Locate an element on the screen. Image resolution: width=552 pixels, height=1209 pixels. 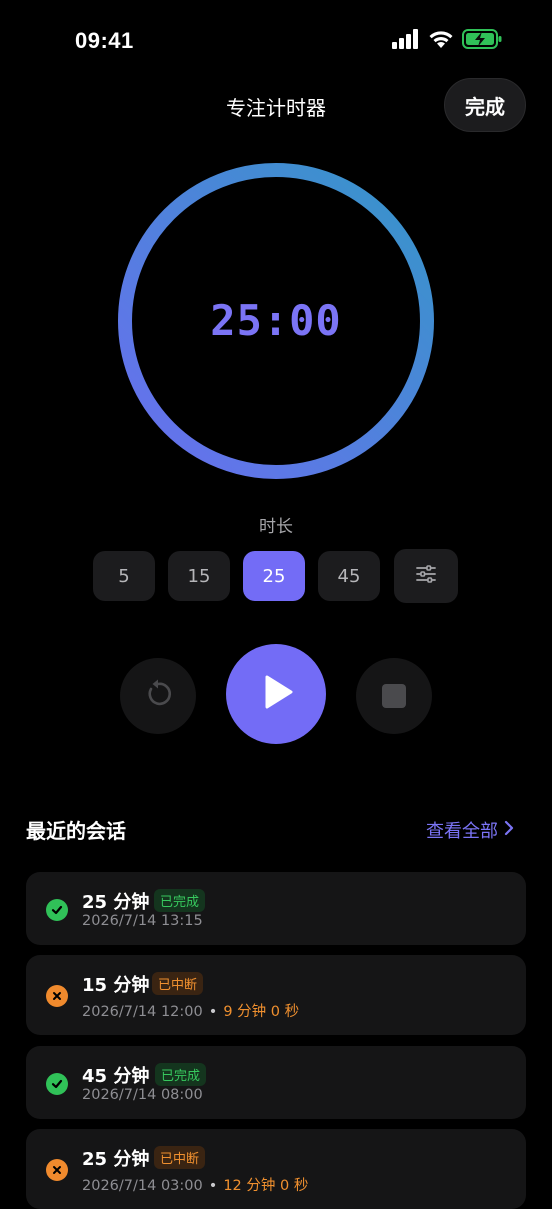
session-item: 25 分钟 已中断 2026/7/14 03:00 • 12 分钟 0 秒 is located at coordinates (276, 1169).